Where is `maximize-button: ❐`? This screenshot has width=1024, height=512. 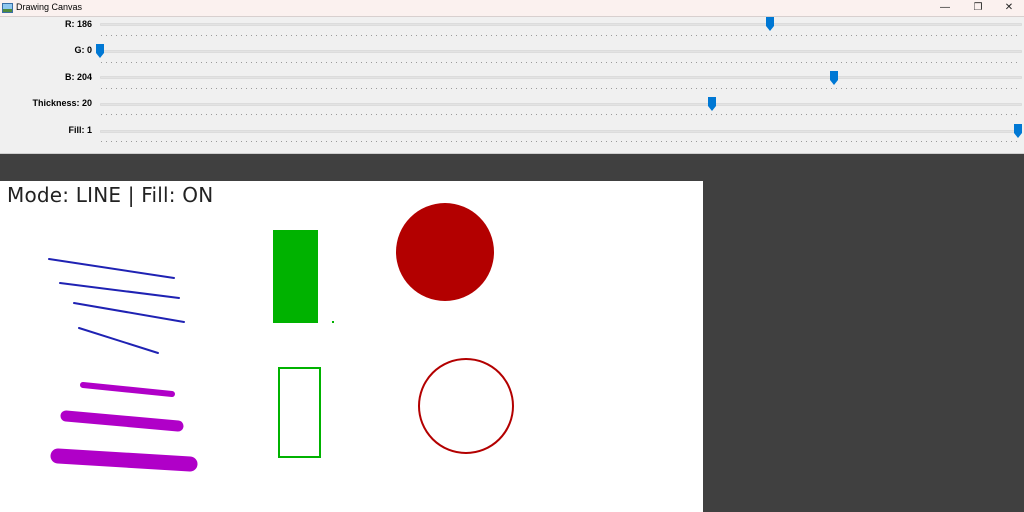
maximize-button: ❐ is located at coordinates (978, 8).